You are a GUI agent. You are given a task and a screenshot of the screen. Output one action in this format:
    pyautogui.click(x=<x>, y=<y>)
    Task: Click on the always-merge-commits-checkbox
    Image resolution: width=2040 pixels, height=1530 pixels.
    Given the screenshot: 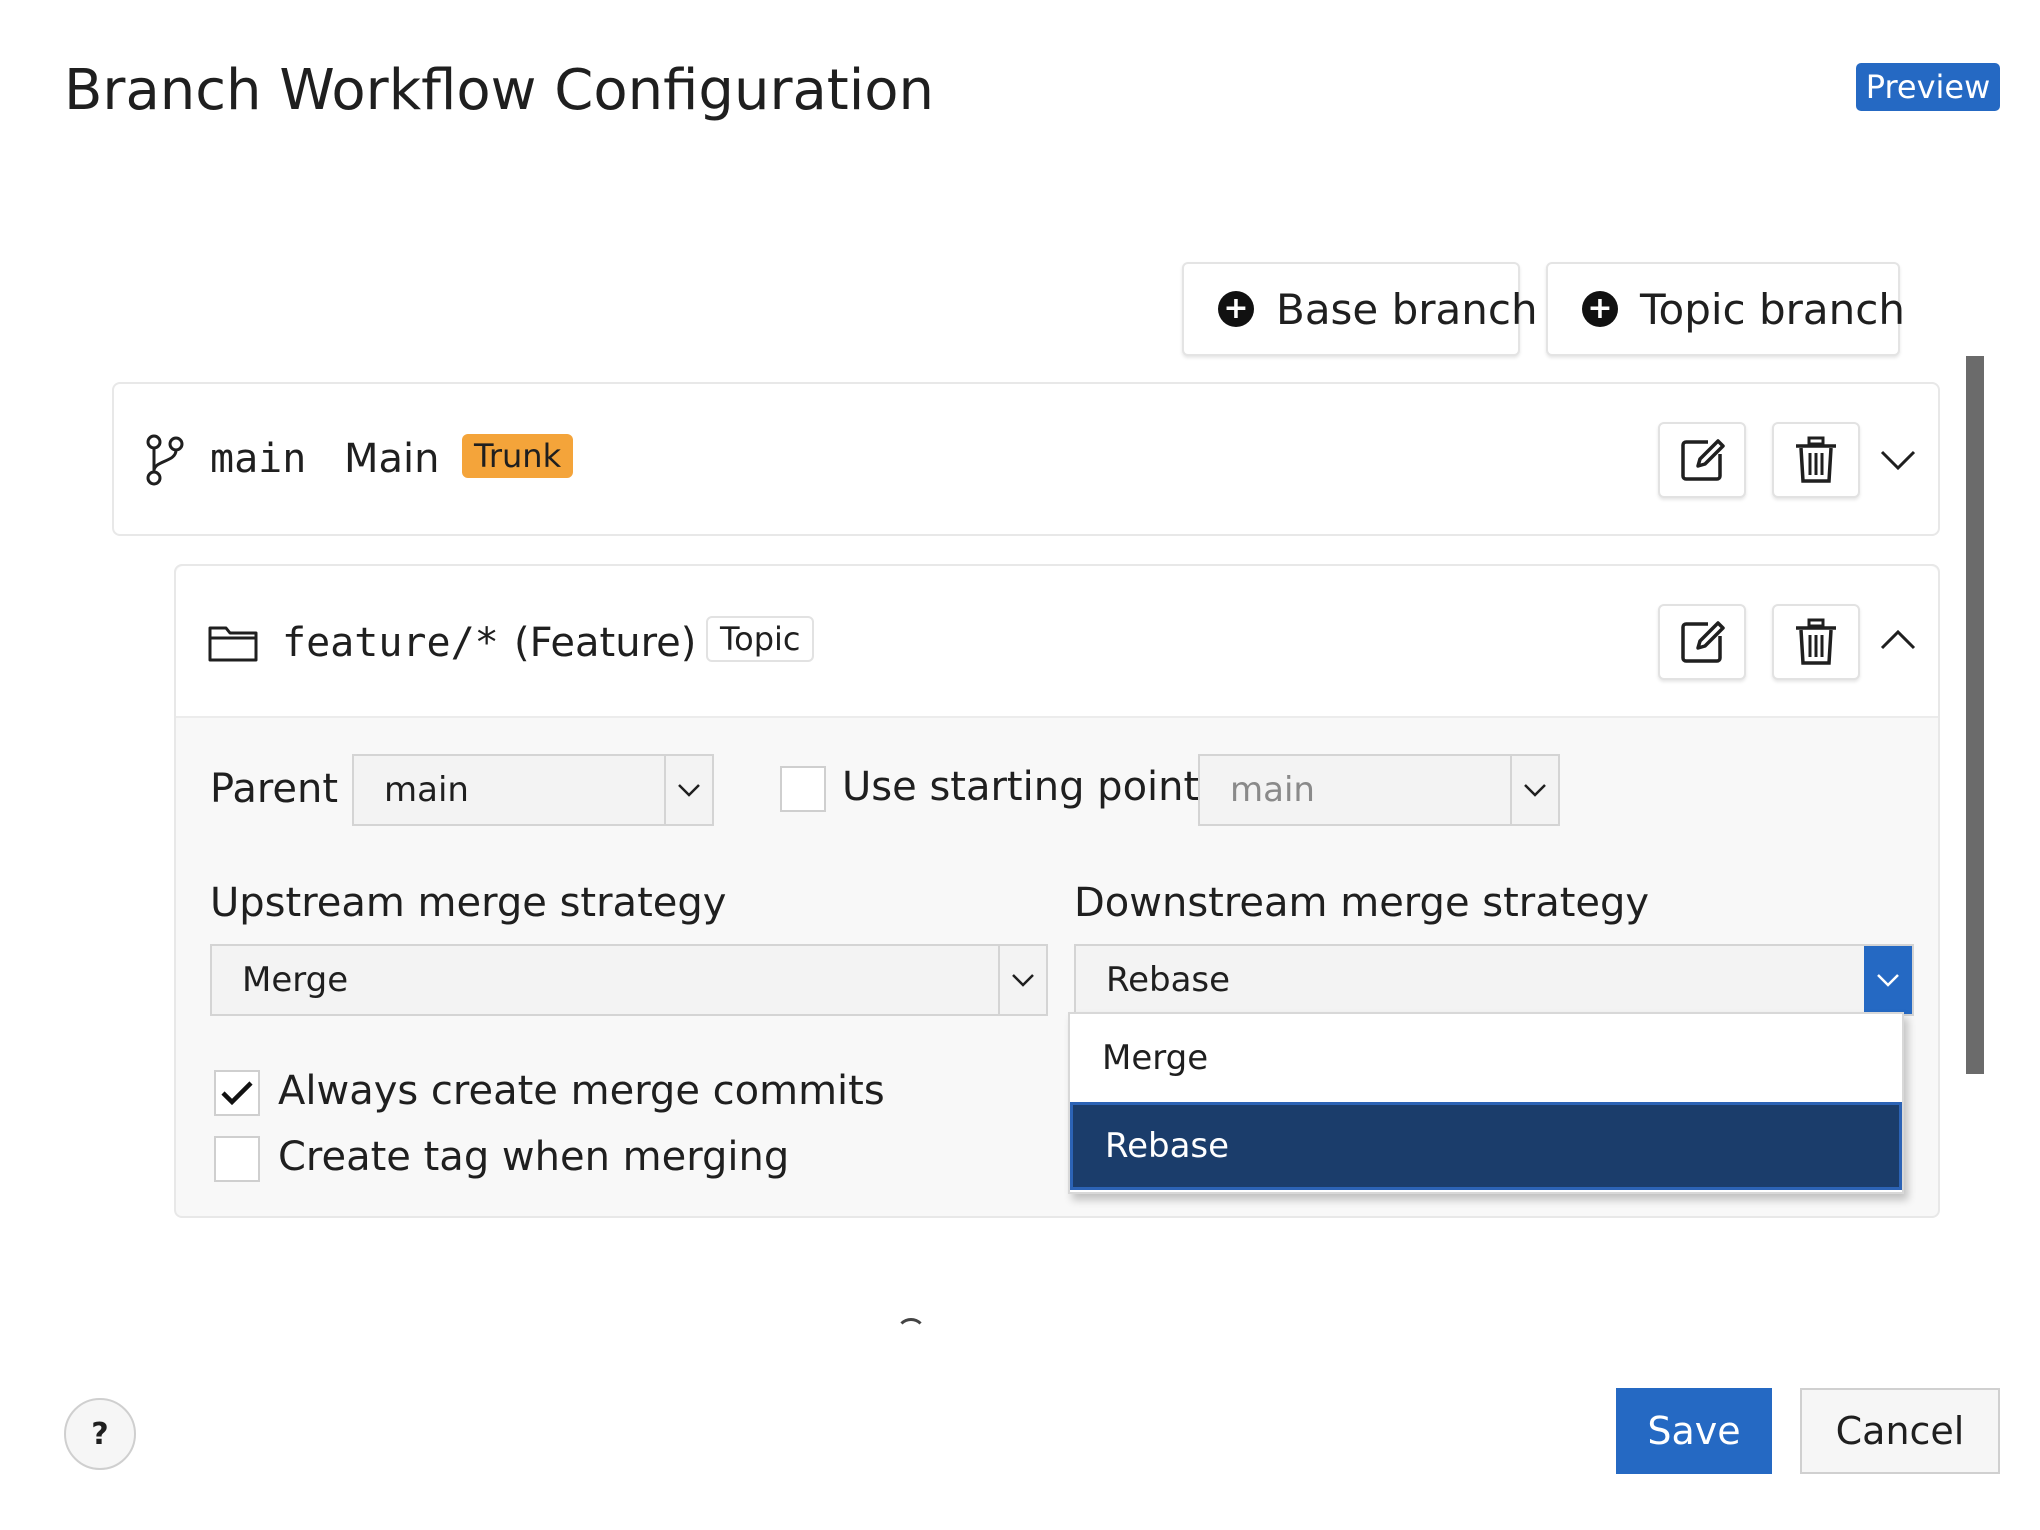 What is the action you would take?
    pyautogui.click(x=237, y=1093)
    